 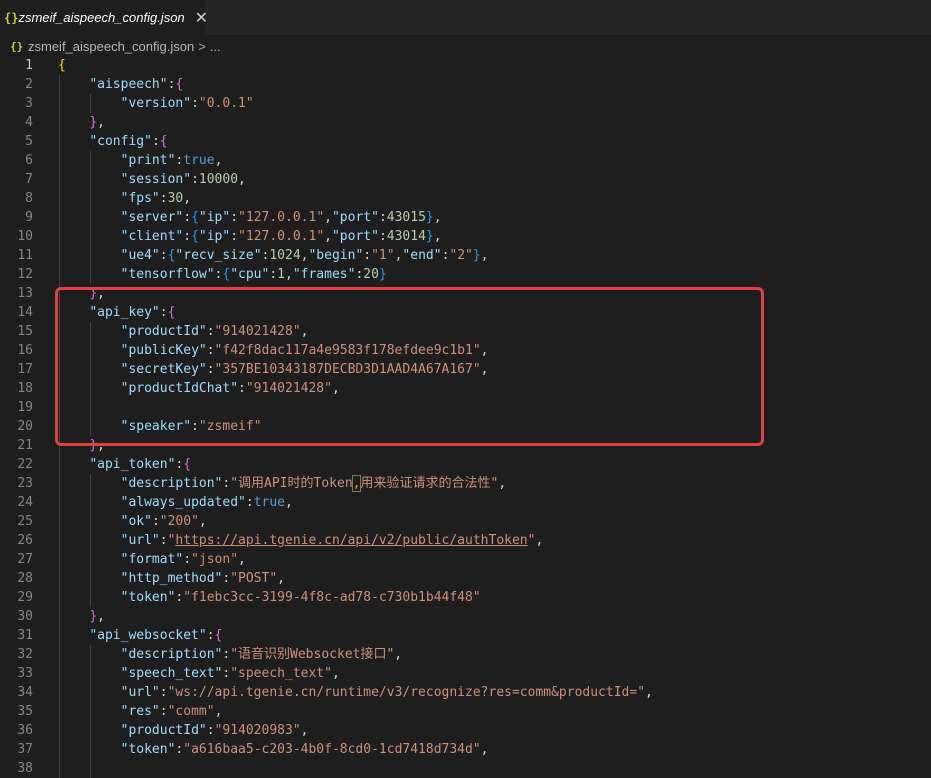 I want to click on line-number: 17, so click(x=25, y=369).